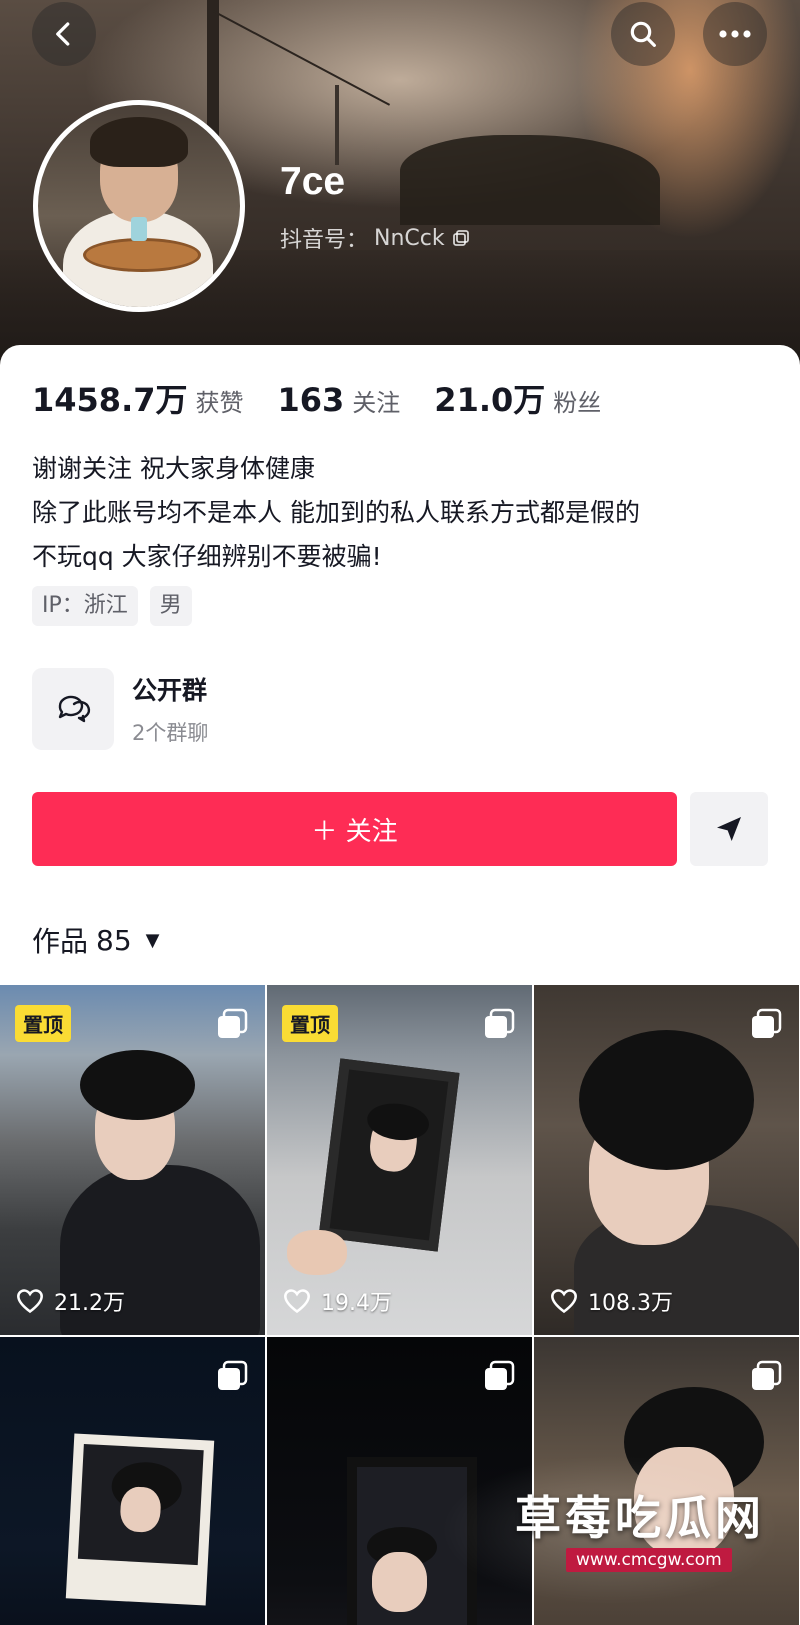 The width and height of the screenshot is (800, 1625). I want to click on likes-count: 19.4万, so click(356, 1303).